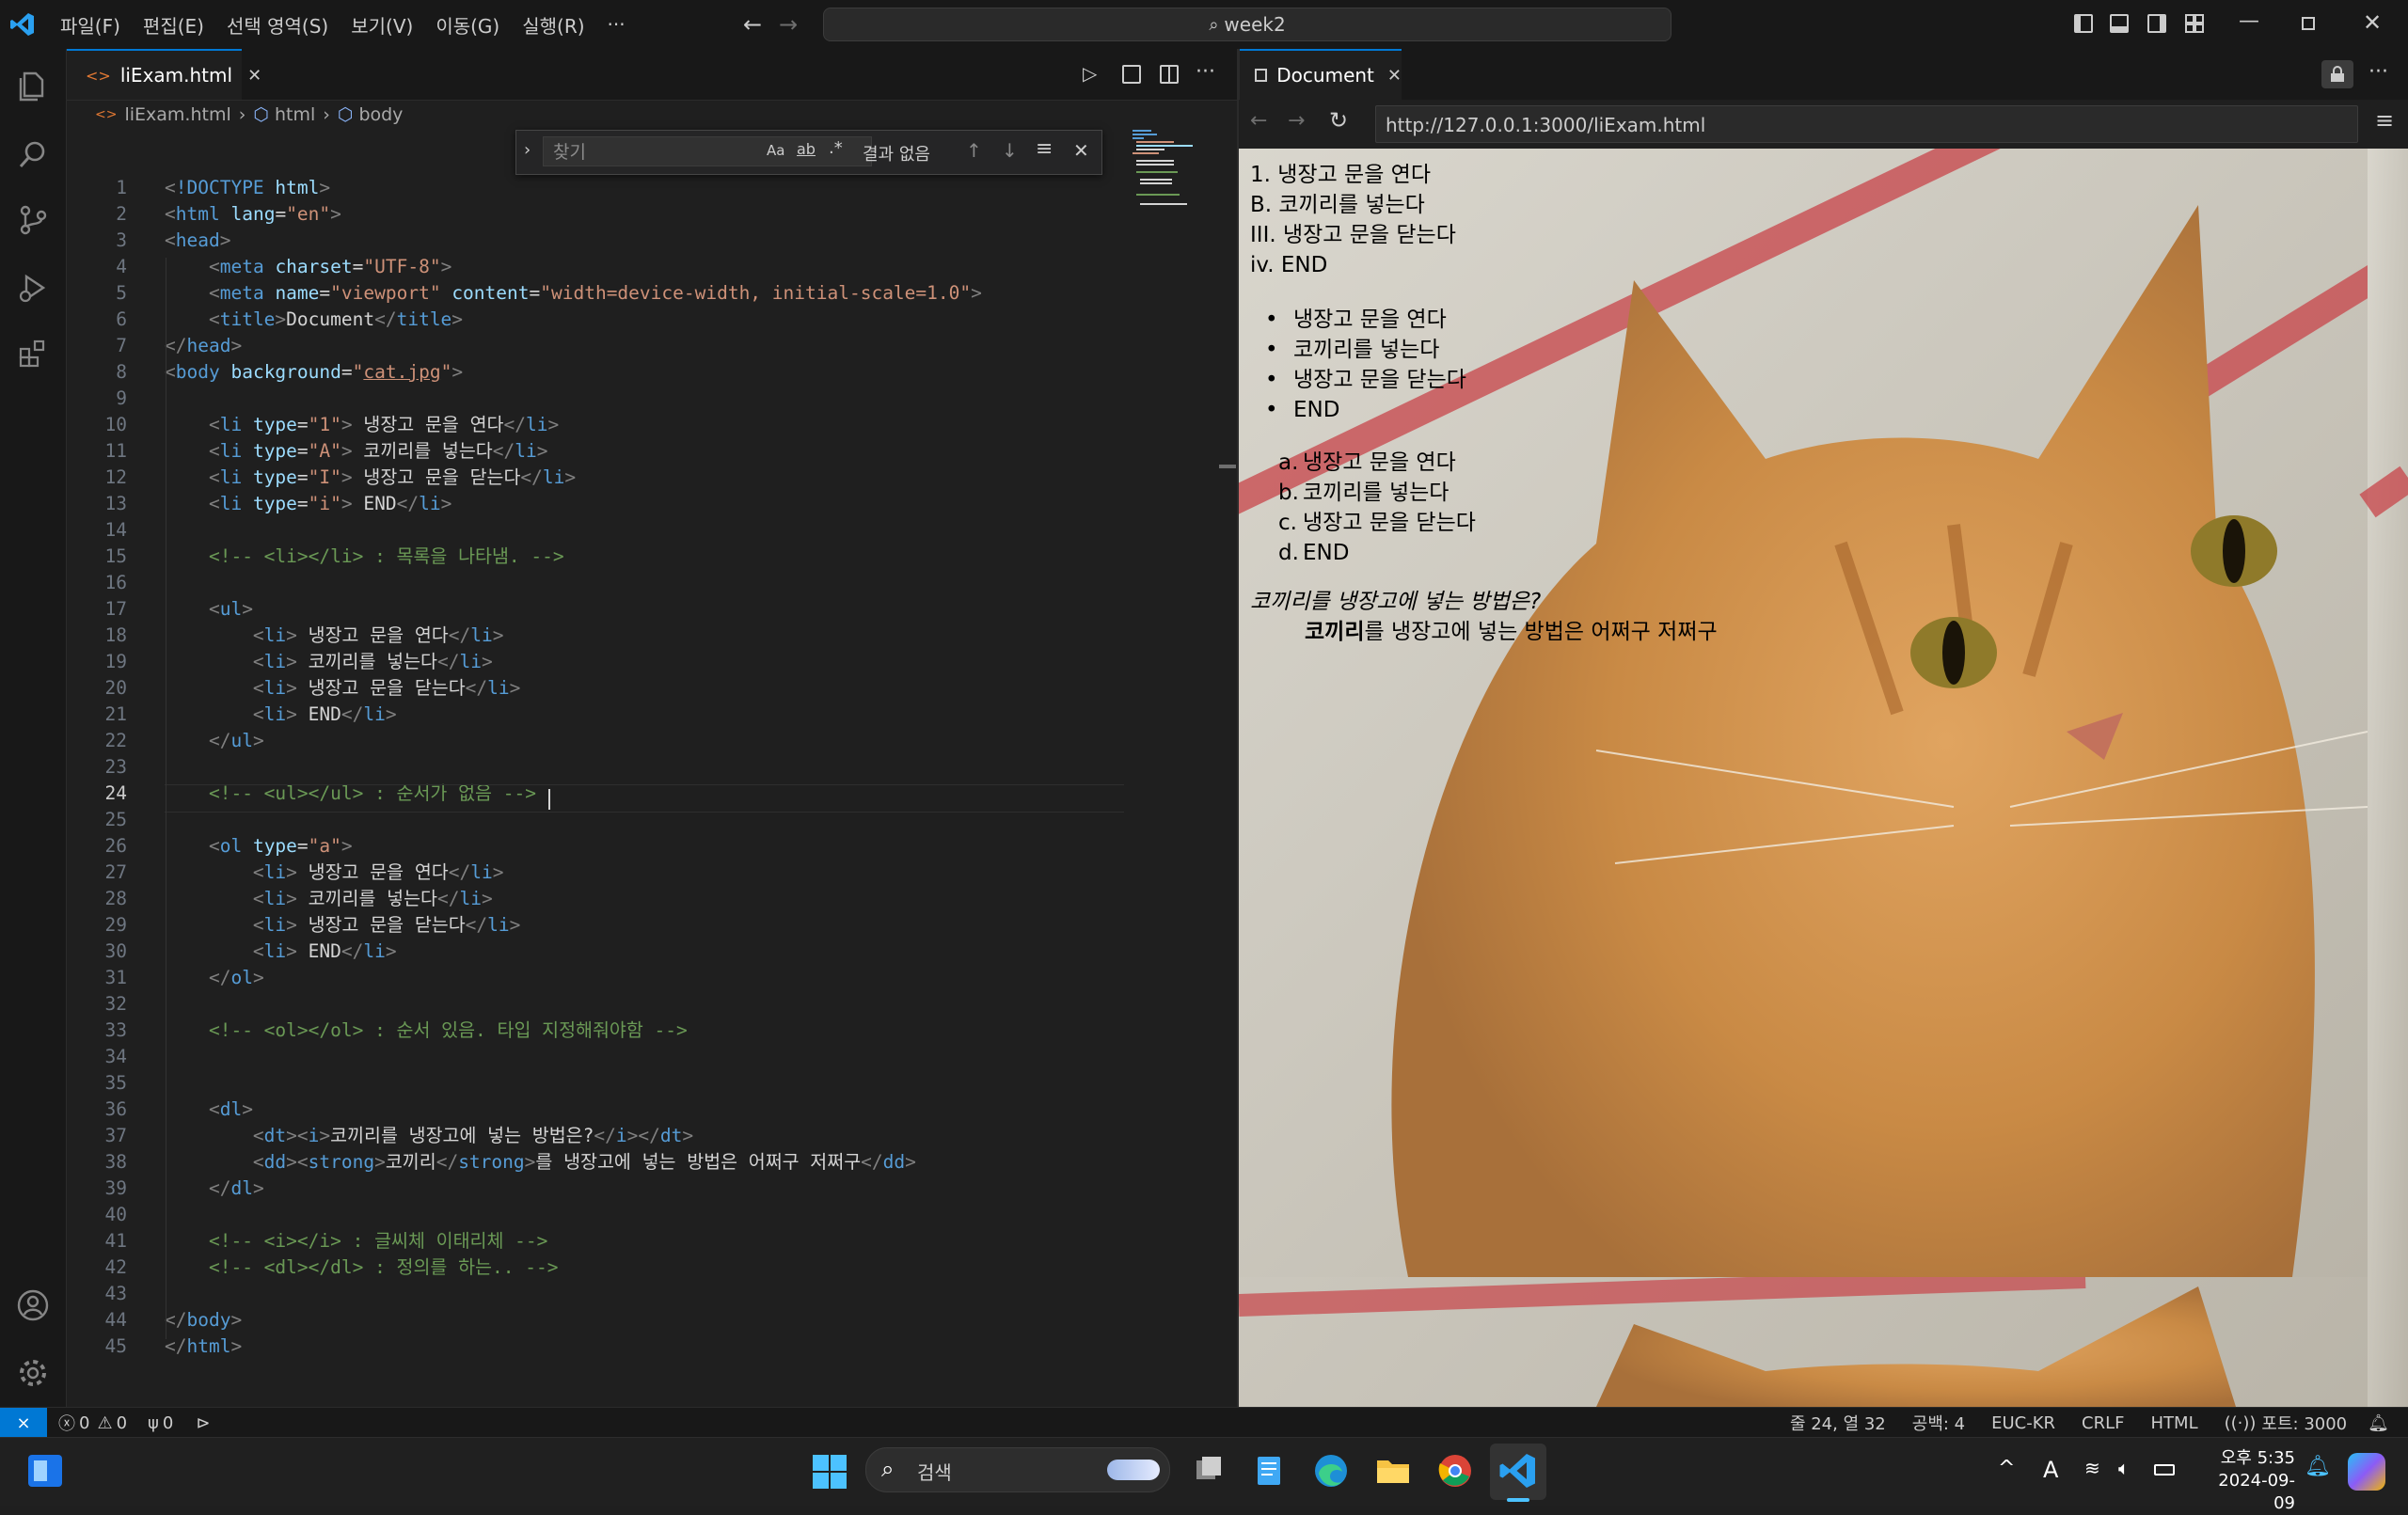 Image resolution: width=2408 pixels, height=1515 pixels. I want to click on code-line: 14, so click(640, 530).